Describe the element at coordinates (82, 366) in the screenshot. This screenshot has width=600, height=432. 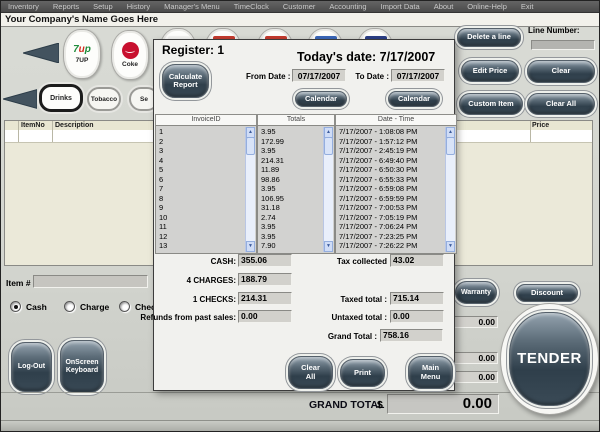
I see `onscreen-keyboard-button: OnScreen Keyboard` at that location.